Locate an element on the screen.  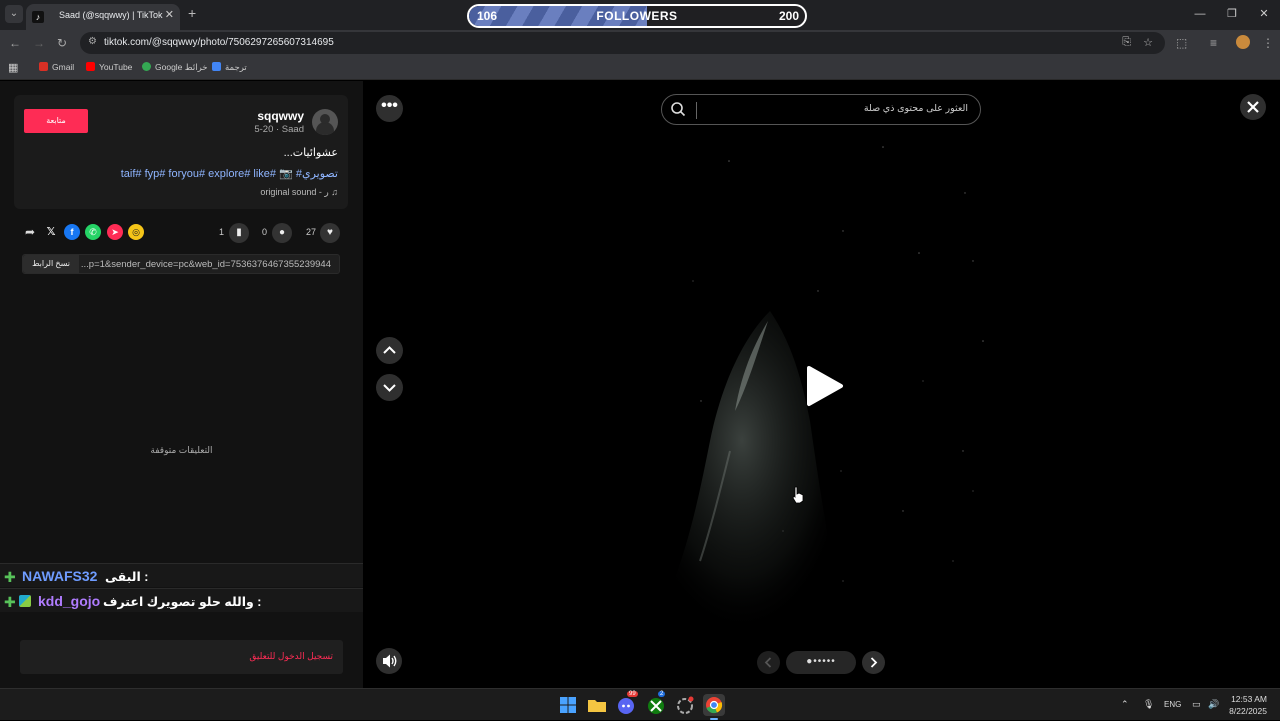
apps-grid-icon: ▦ is located at coordinates (13, 67).